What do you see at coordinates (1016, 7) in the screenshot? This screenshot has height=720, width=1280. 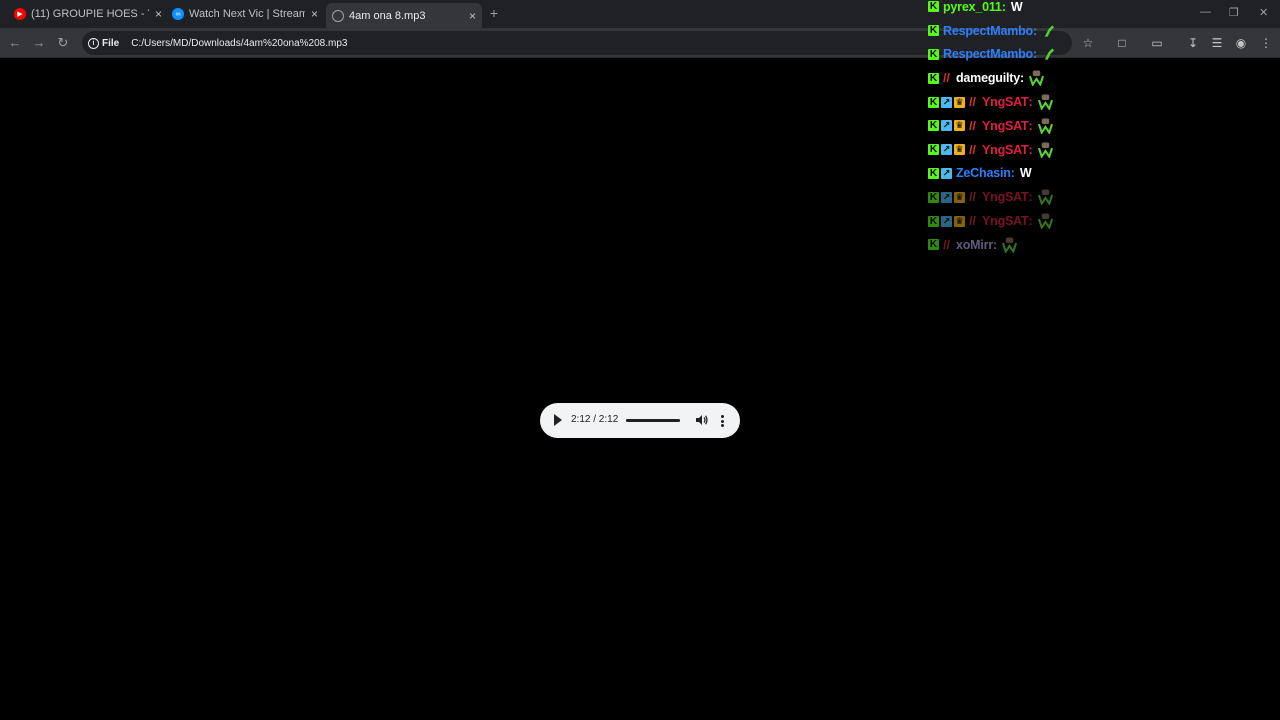 I see `chat-text: W` at bounding box center [1016, 7].